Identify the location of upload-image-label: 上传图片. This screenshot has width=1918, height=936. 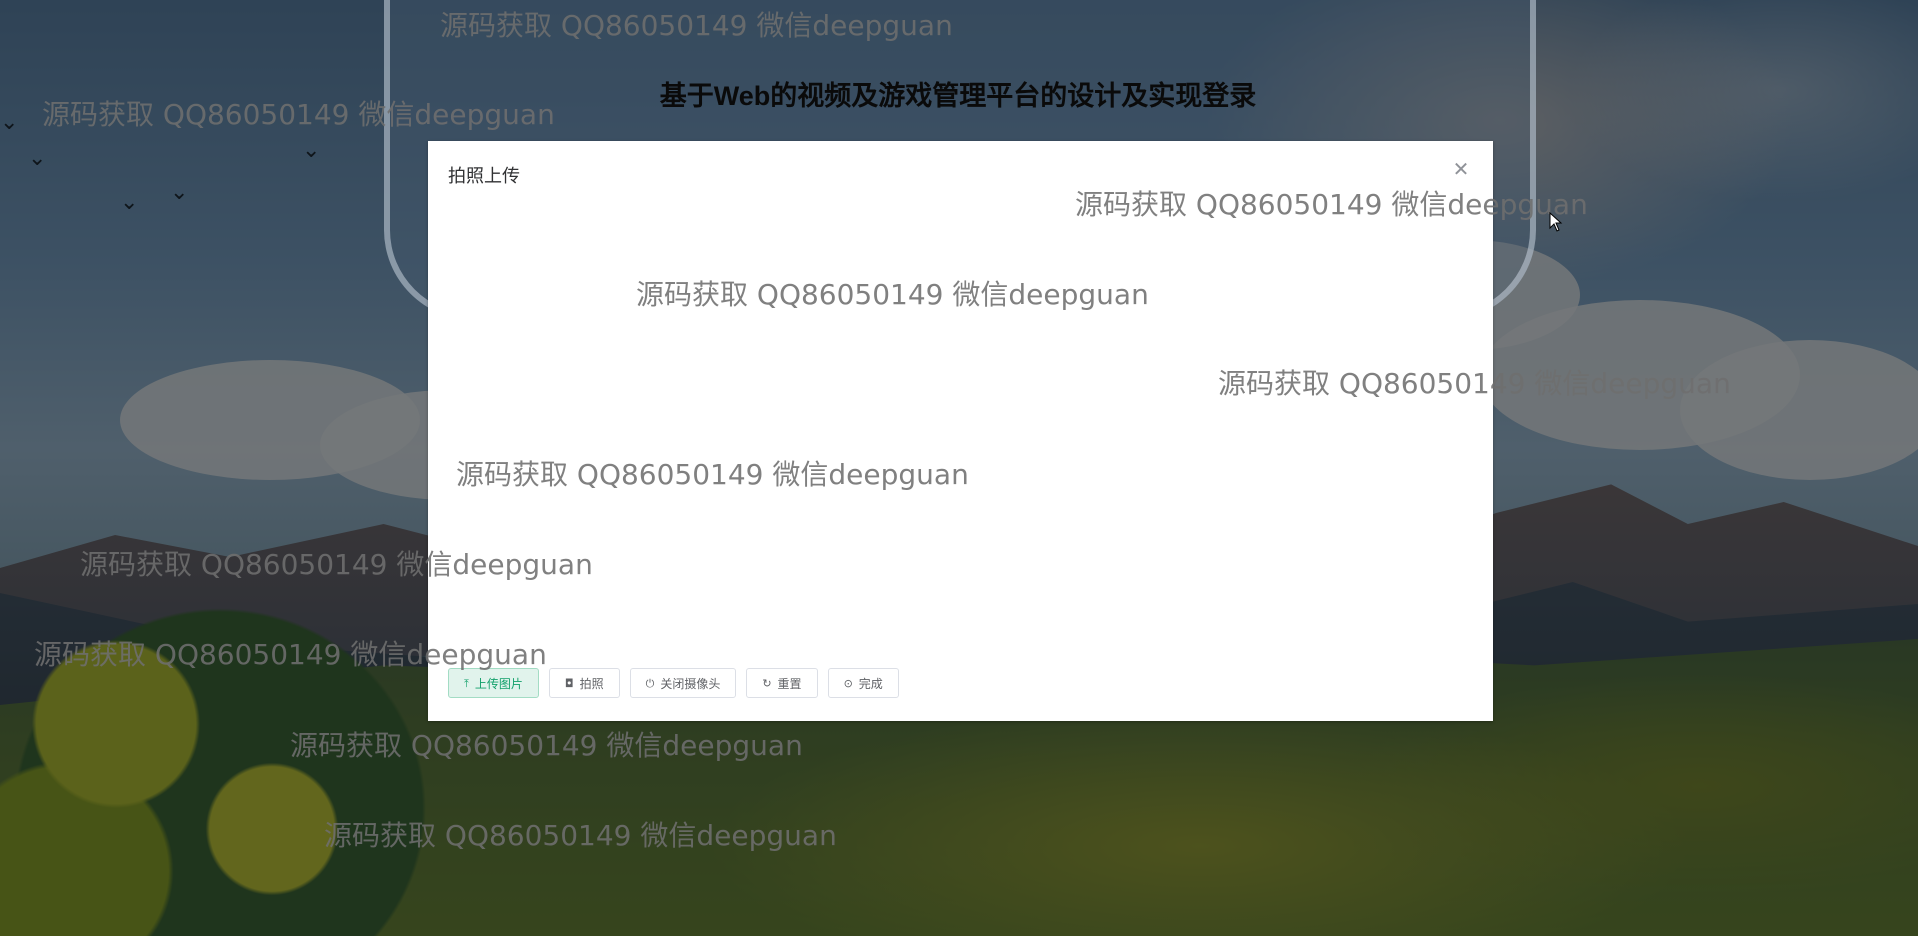
(498, 683).